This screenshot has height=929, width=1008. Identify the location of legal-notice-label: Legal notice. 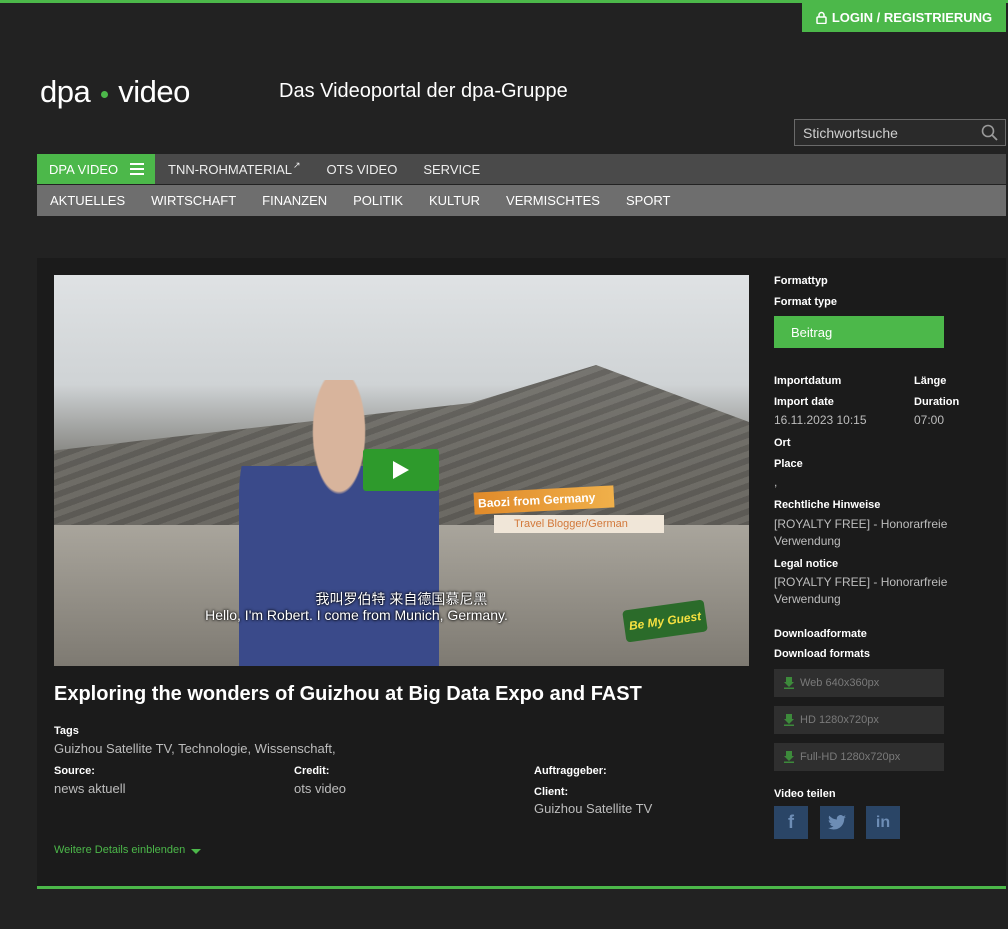
(806, 564).